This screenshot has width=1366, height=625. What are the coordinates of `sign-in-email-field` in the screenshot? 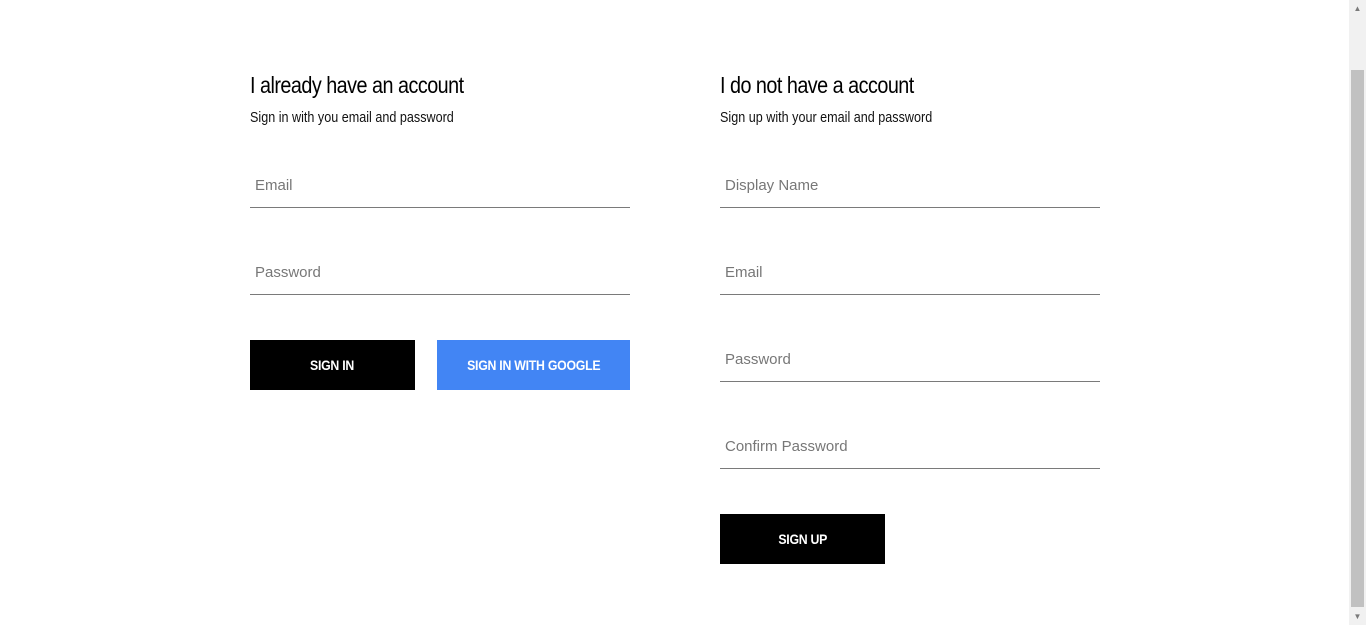 It's located at (440, 185).